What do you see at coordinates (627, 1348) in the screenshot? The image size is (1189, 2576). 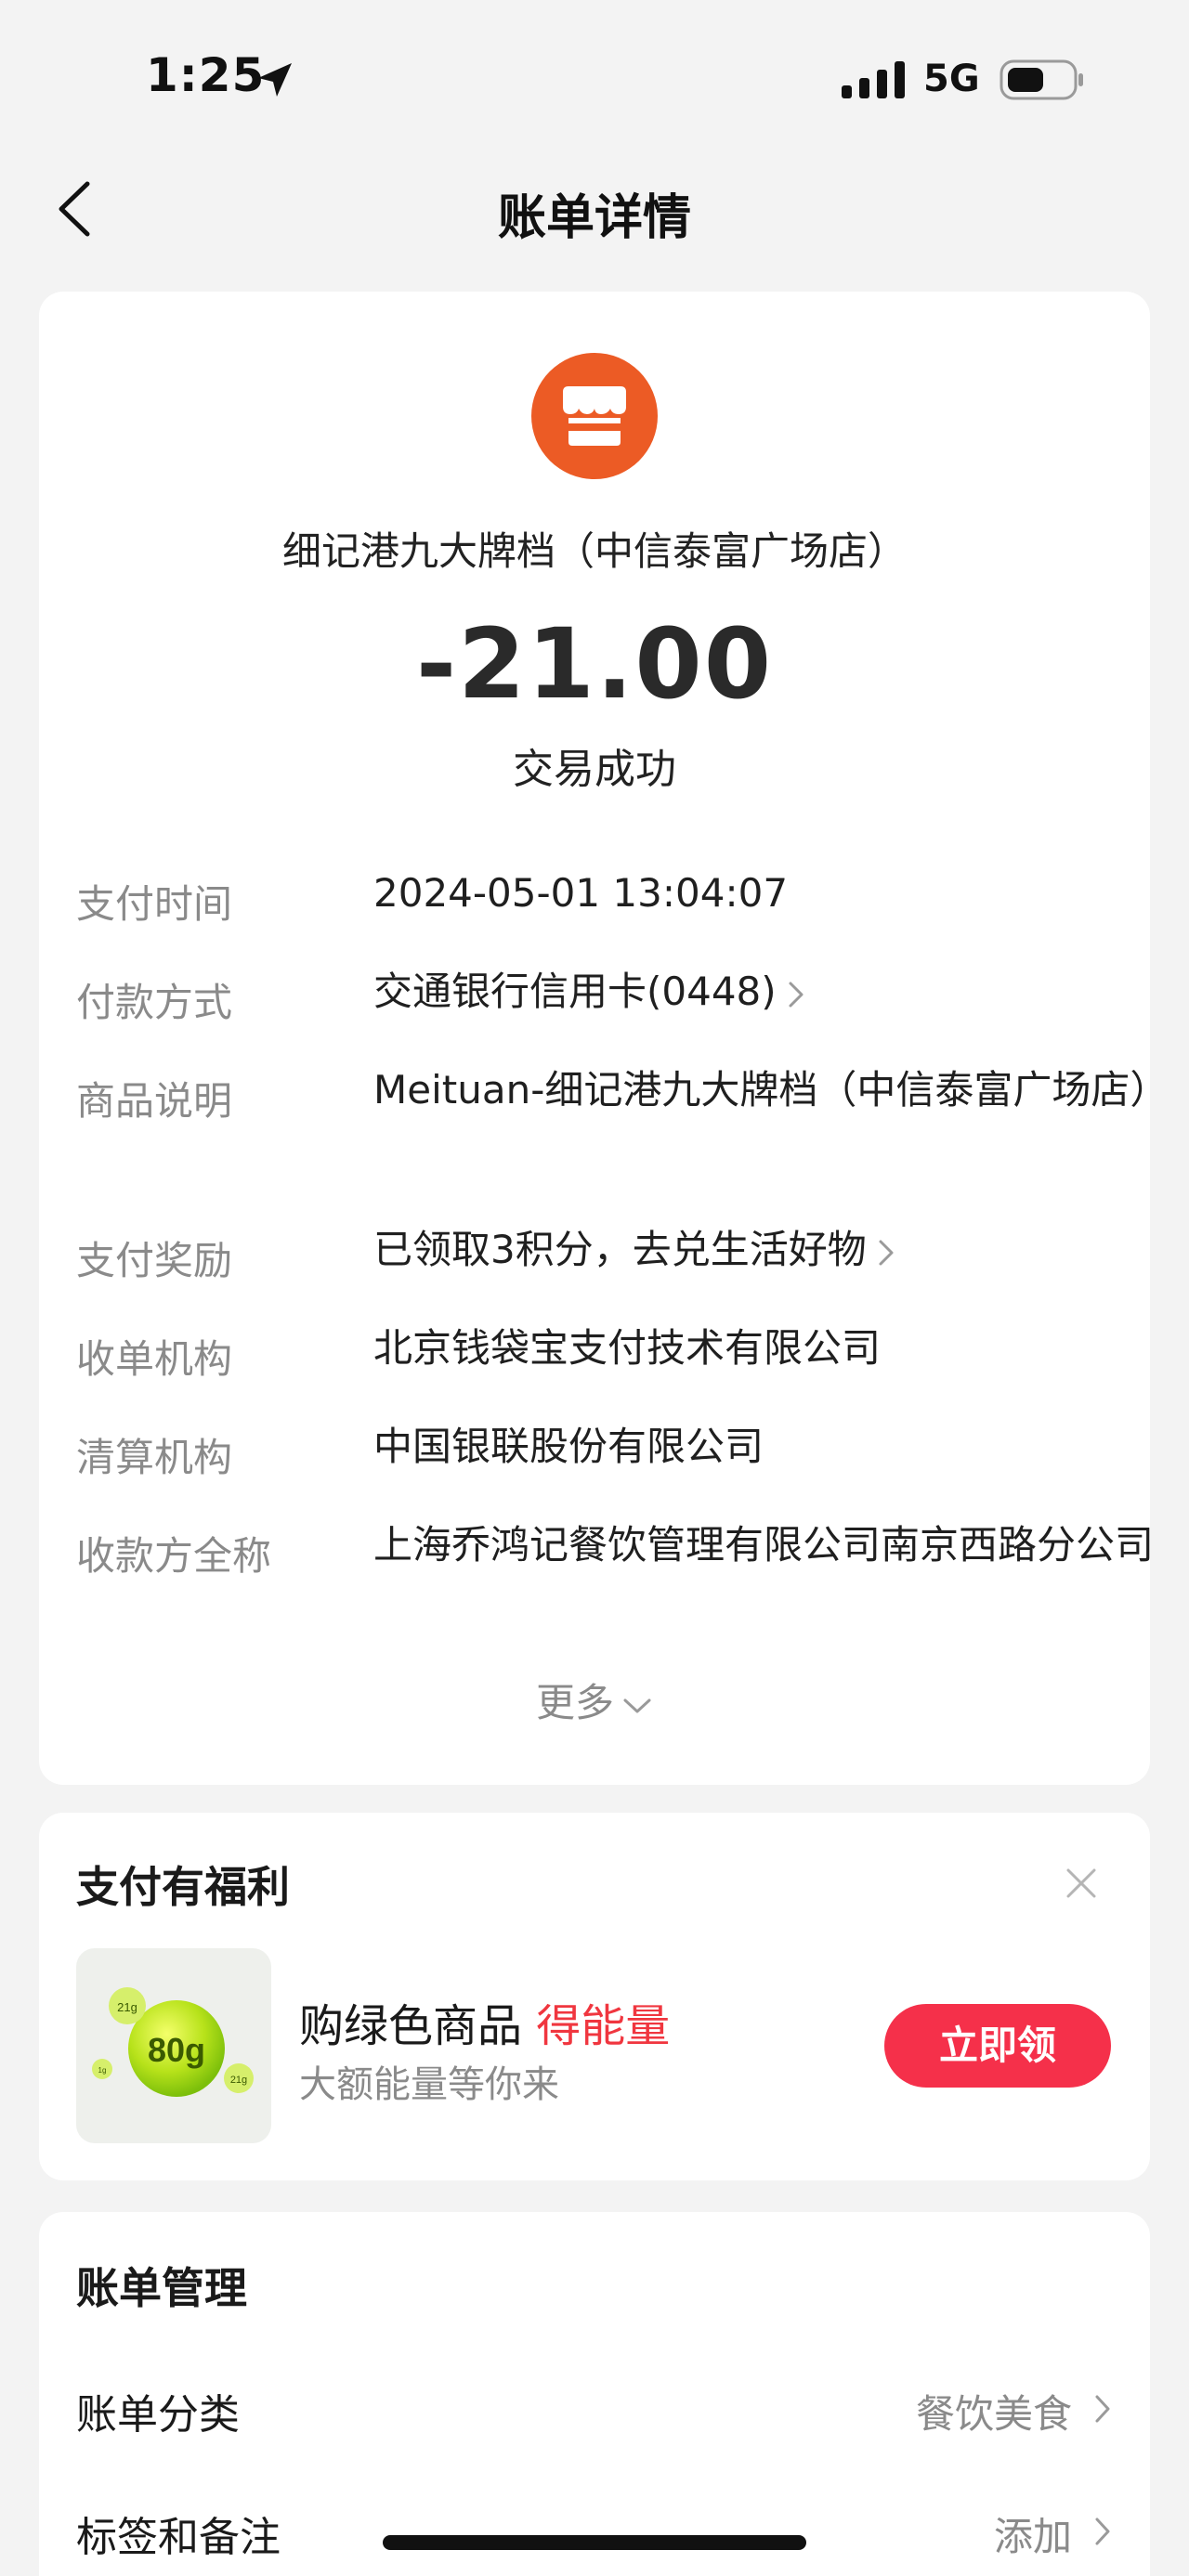 I see `detail-value: 北京钱袋宝支付技术有限公司` at bounding box center [627, 1348].